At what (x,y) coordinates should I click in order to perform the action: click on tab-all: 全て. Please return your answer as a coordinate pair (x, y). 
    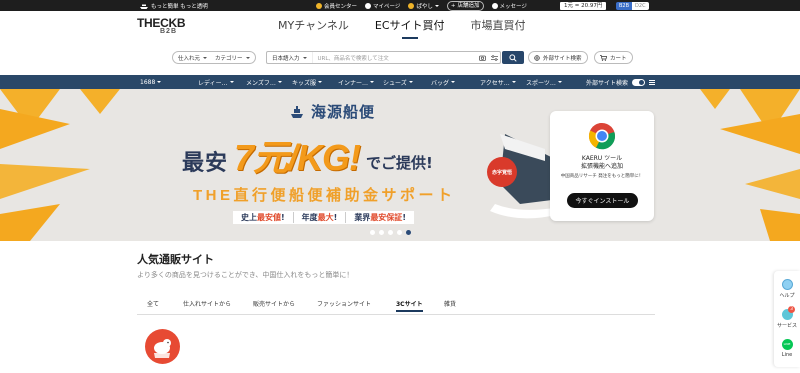
    Looking at the image, I should click on (153, 303).